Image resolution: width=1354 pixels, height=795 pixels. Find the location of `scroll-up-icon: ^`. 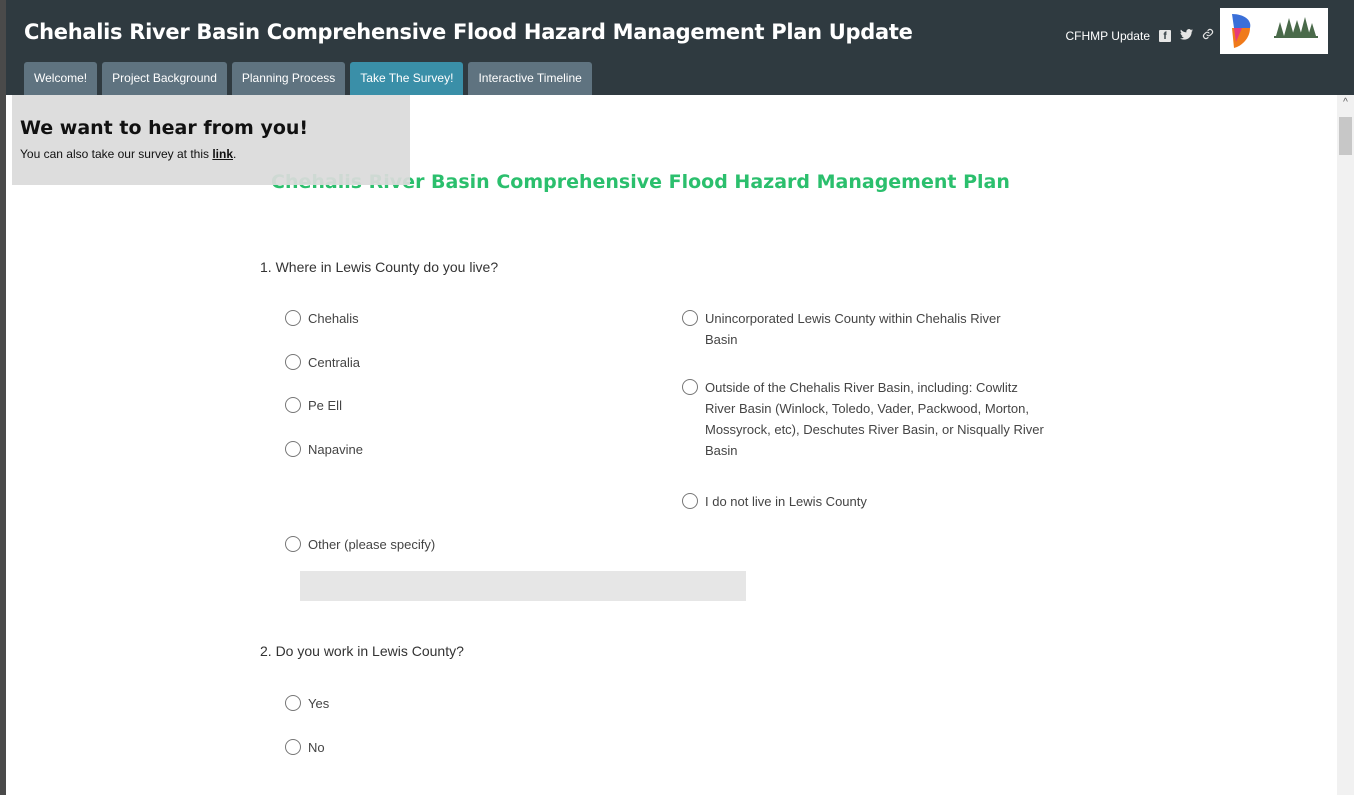

scroll-up-icon: ^ is located at coordinates (1345, 105).